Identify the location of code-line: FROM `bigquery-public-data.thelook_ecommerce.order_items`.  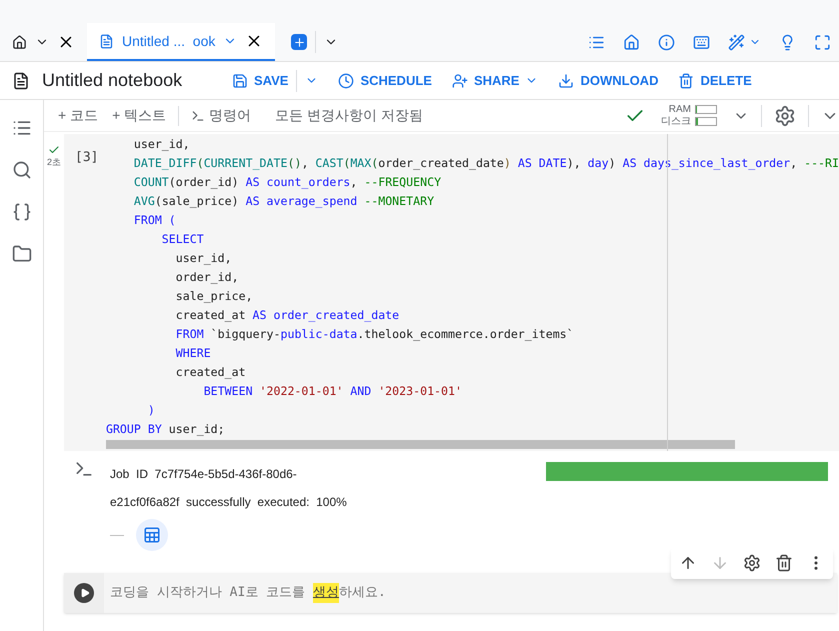
(374, 334).